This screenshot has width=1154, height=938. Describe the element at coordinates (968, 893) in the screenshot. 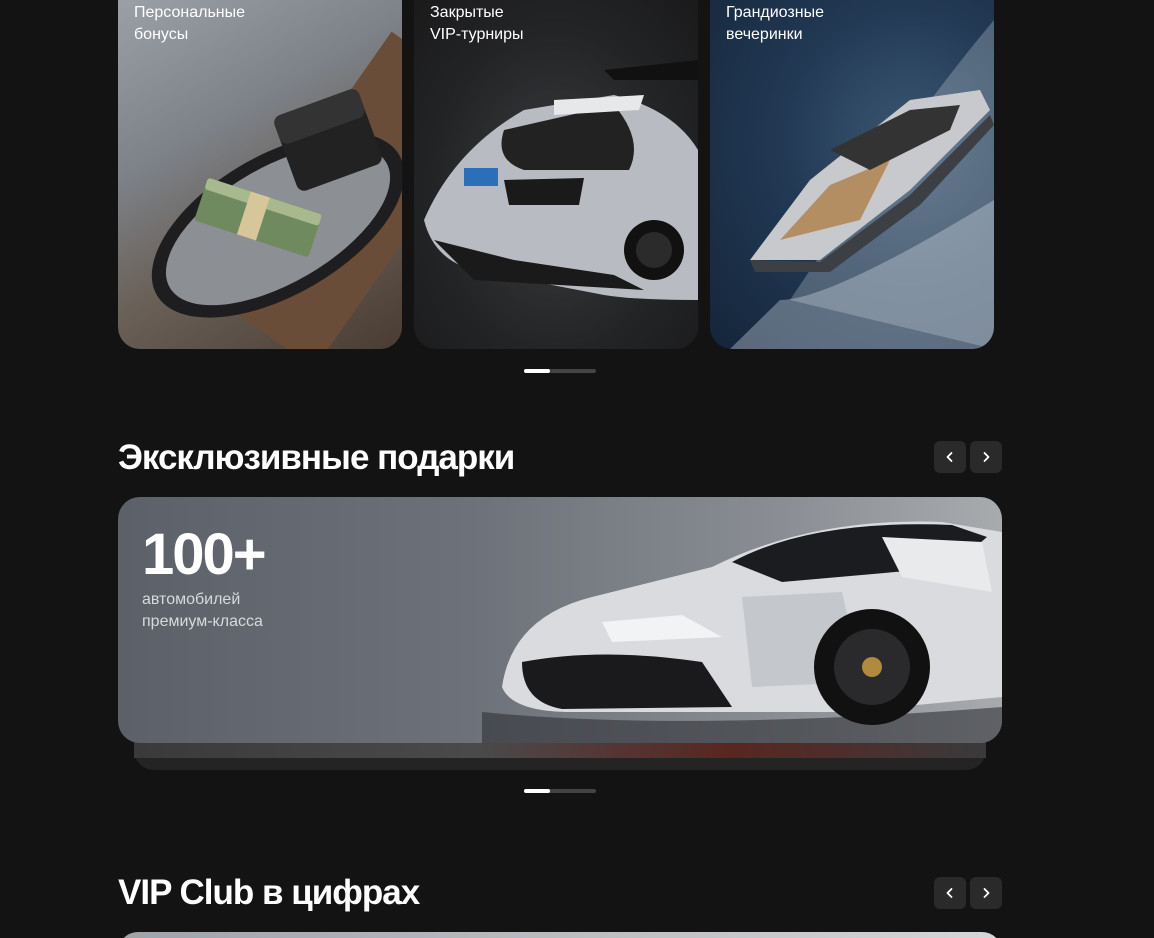

I see `stats-carousel-nav` at that location.